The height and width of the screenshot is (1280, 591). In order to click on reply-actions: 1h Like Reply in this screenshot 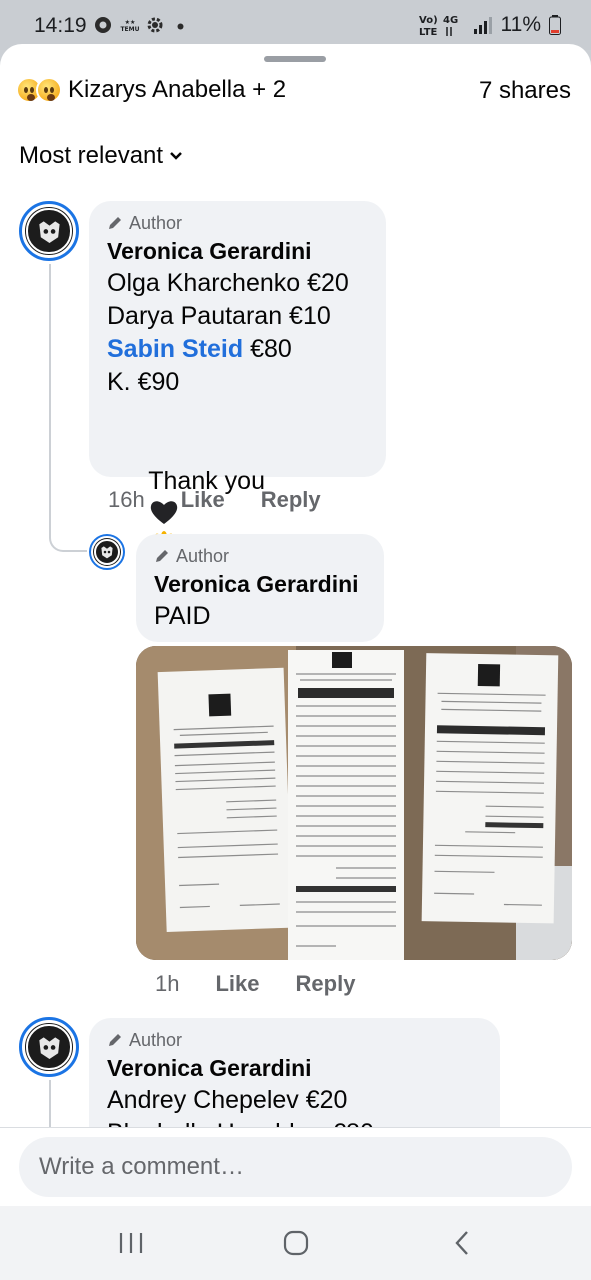, I will do `click(255, 984)`.